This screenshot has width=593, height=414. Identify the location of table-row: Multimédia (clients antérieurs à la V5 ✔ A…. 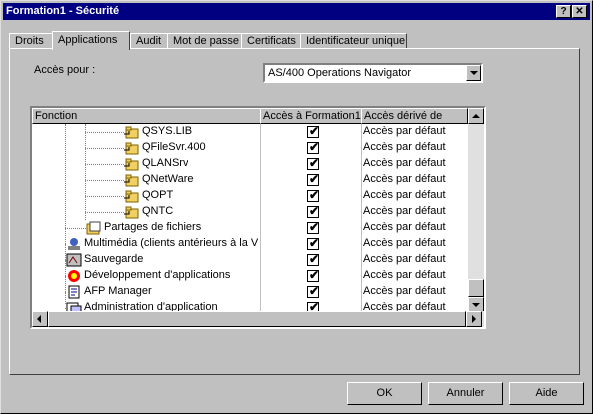
(249, 244).